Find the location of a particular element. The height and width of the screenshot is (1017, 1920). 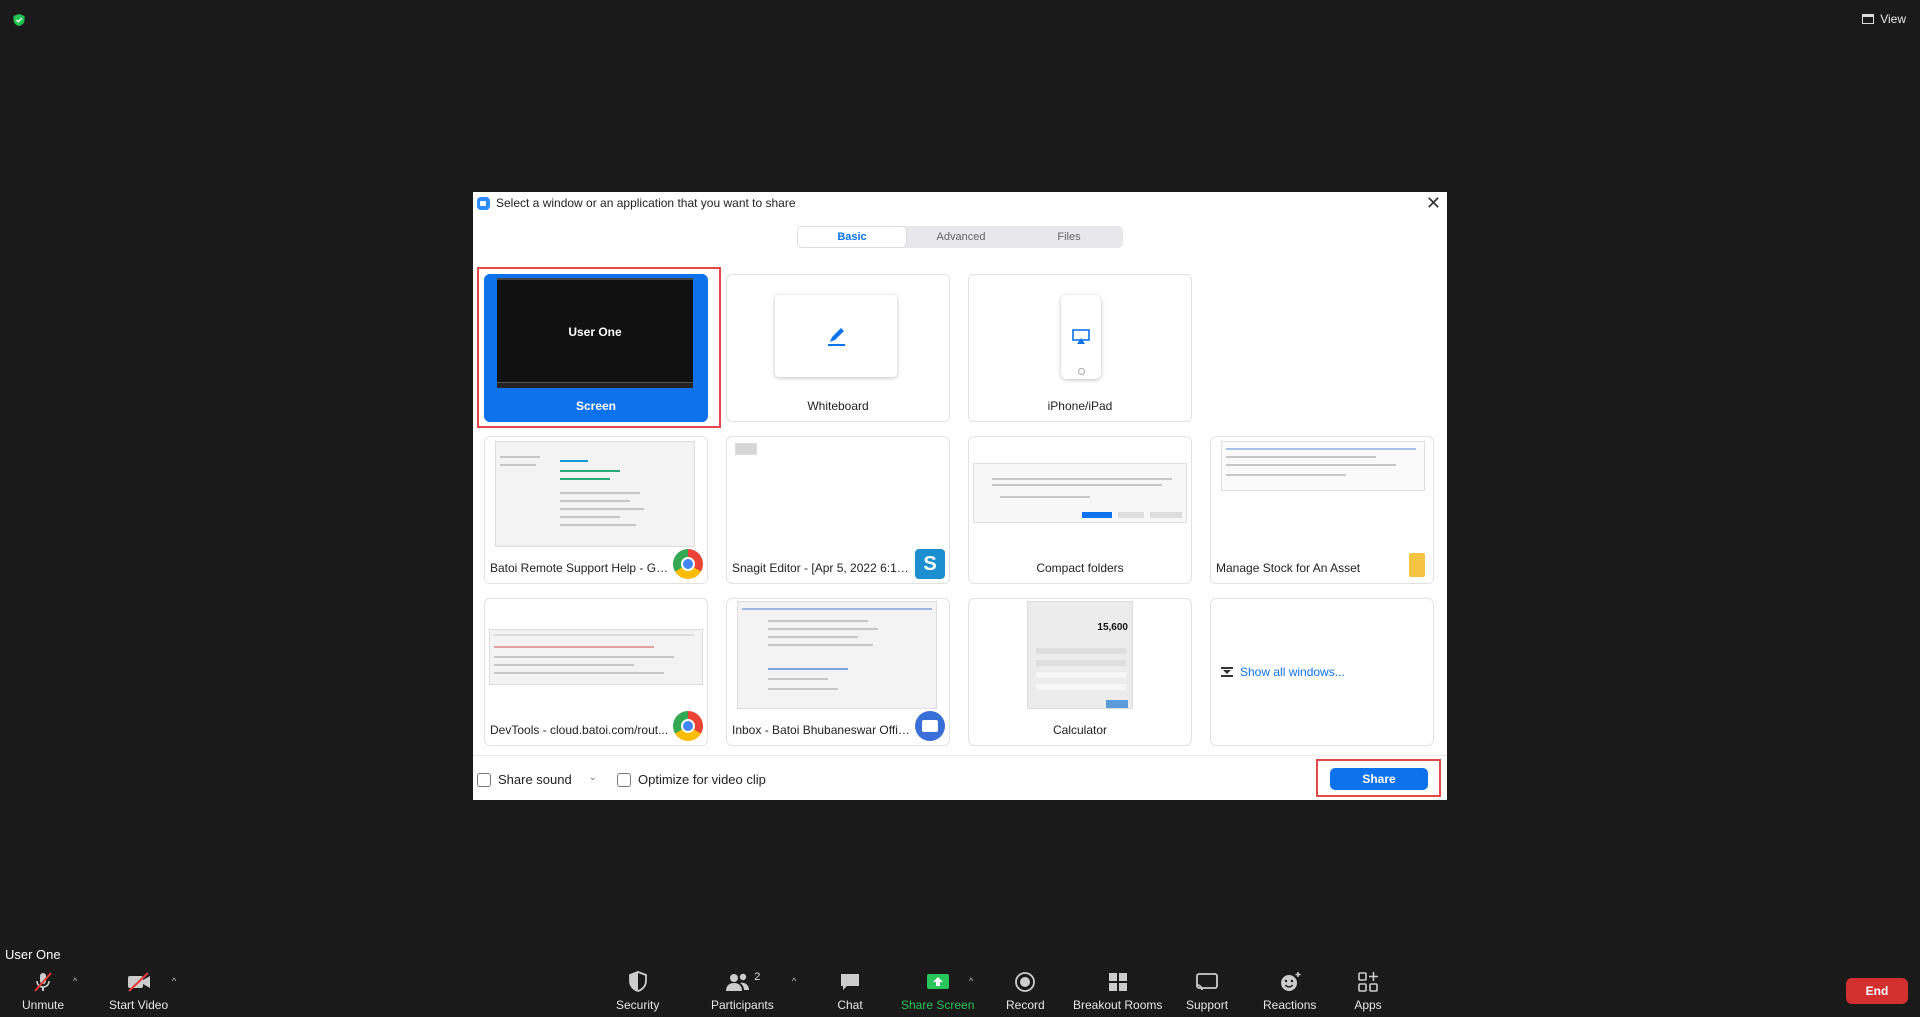

share-button: Share is located at coordinates (1379, 779).